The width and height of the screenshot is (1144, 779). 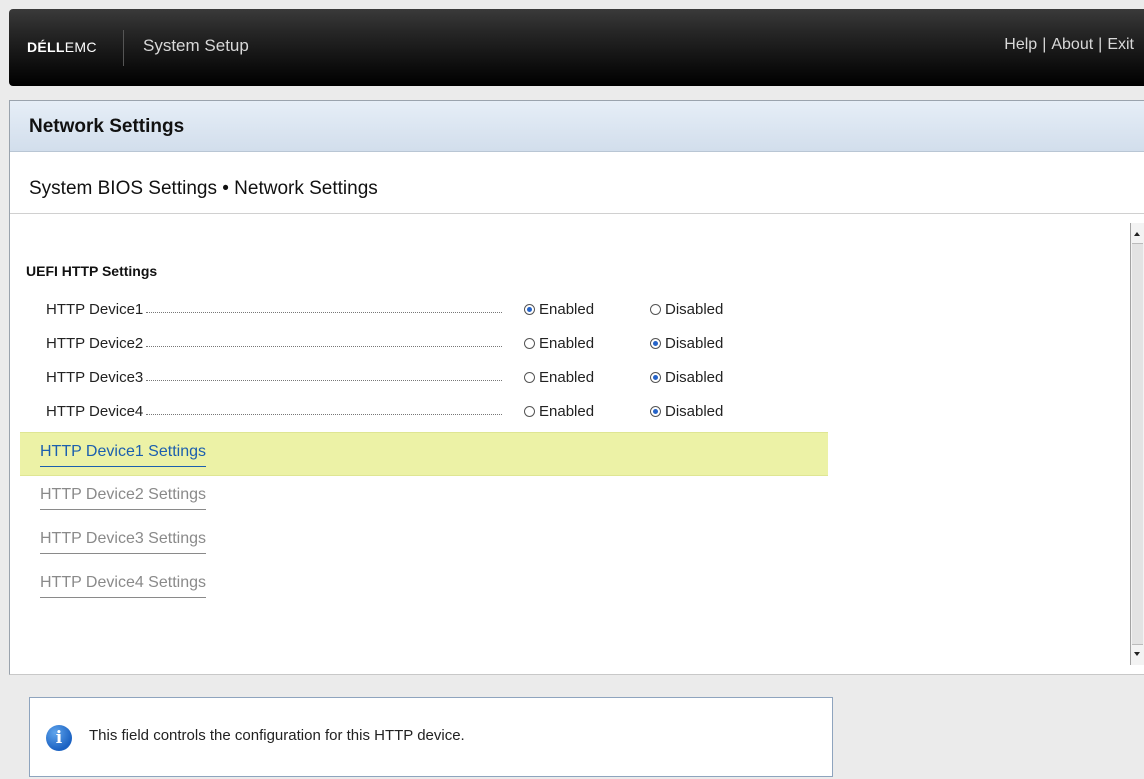 I want to click on help-link: Help, so click(x=1020, y=44).